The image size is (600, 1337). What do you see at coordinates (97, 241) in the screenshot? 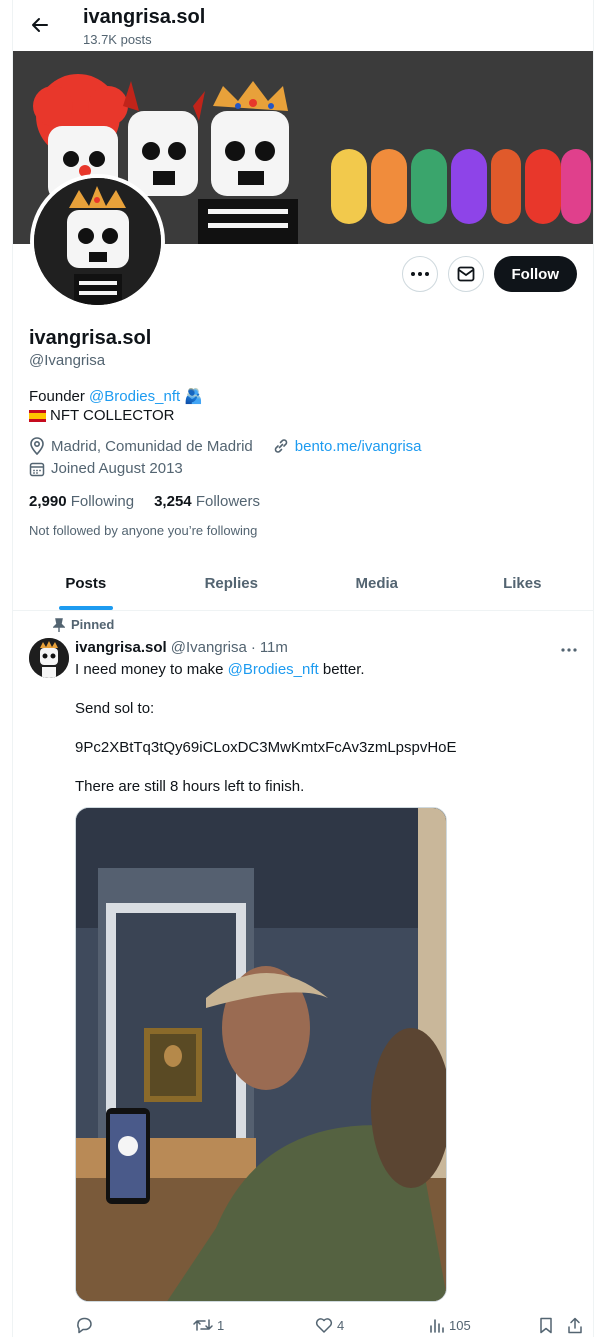
I see `profile-avatar` at bounding box center [97, 241].